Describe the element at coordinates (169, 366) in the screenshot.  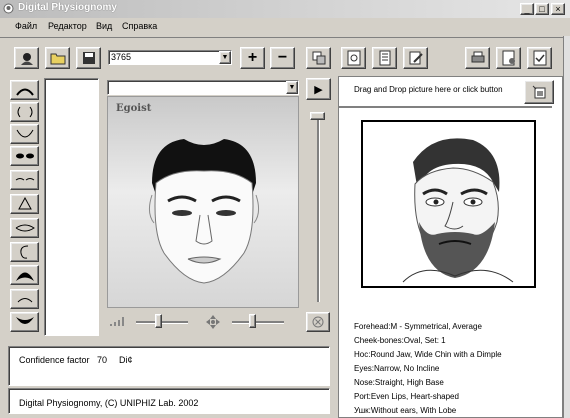
I see `confidence-panel: Confidence factor 70 Di¢` at that location.